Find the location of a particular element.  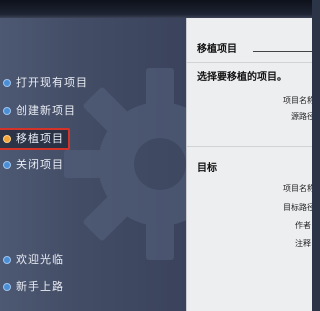

title-bar is located at coordinates (156, 9).